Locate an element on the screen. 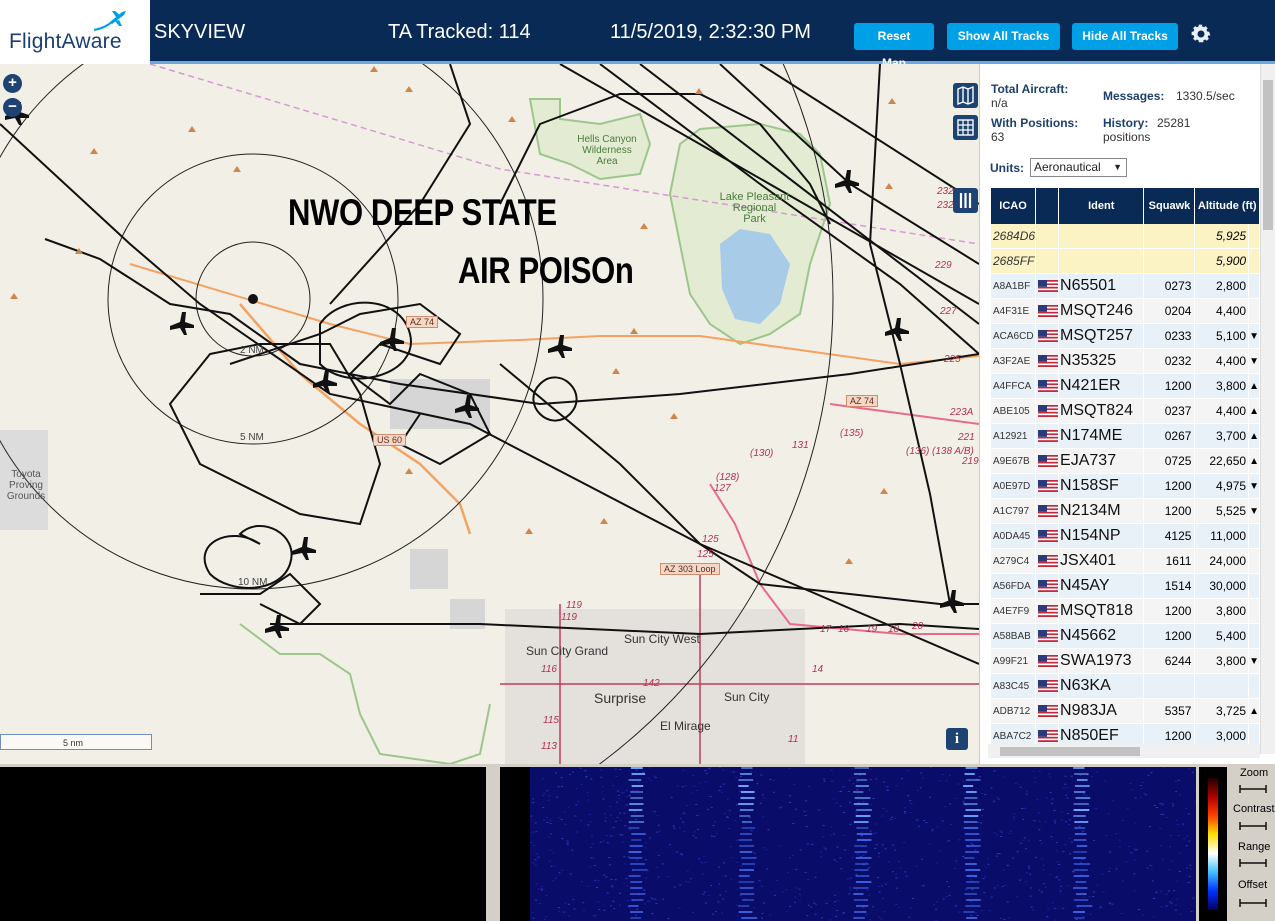  offset-slider is located at coordinates (1253, 903).